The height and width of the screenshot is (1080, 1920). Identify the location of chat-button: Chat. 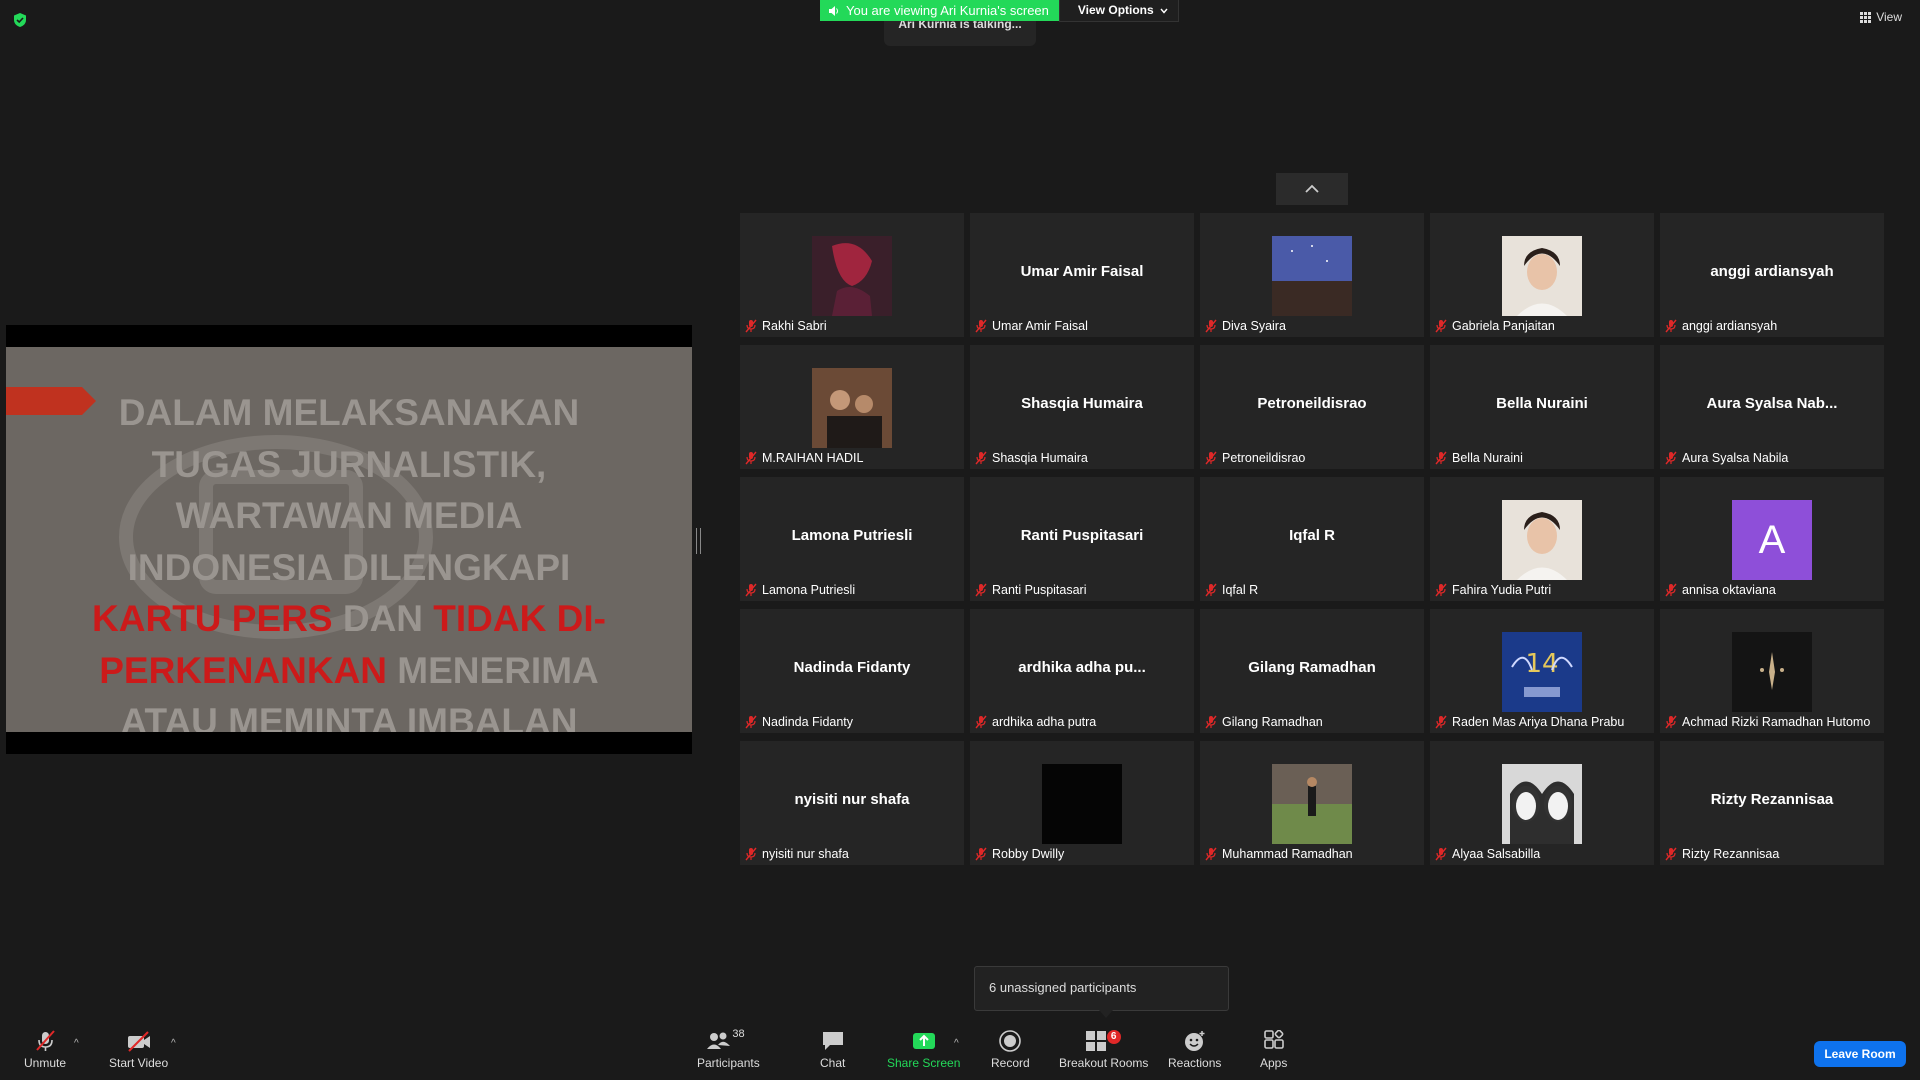
(832, 1050).